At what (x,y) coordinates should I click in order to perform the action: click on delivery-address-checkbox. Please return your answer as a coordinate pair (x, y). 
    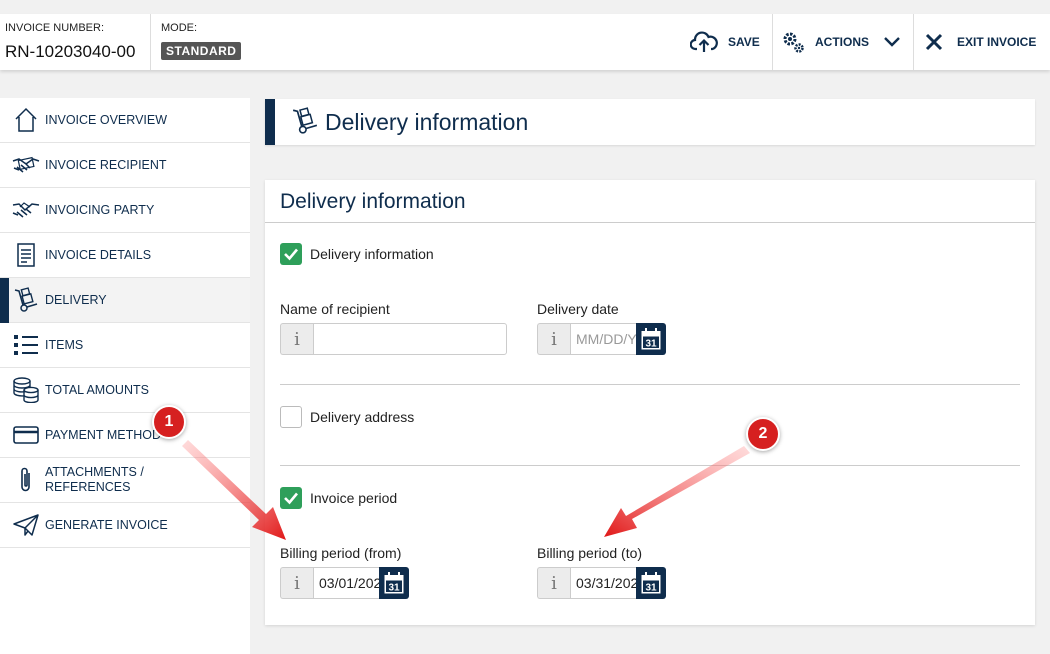
    Looking at the image, I should click on (291, 417).